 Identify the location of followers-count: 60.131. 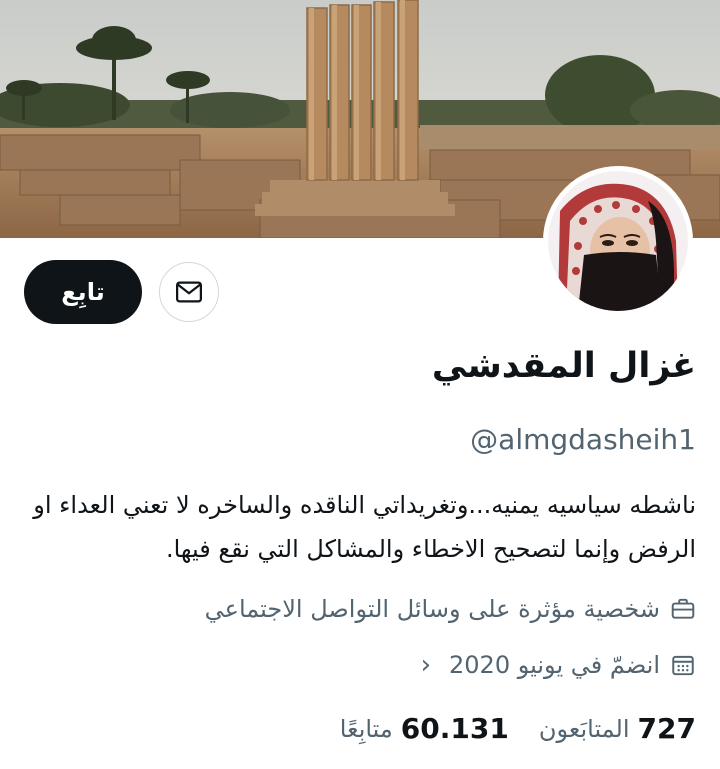
(454, 728).